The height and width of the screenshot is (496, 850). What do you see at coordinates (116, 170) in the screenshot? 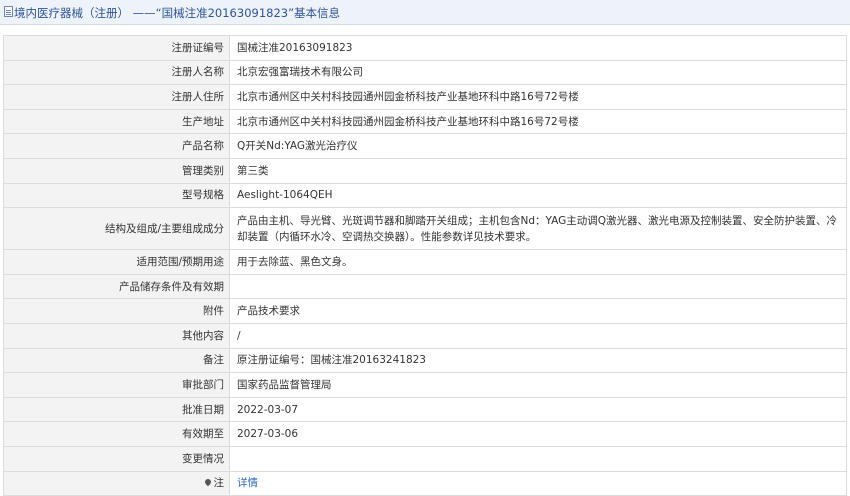
I see `row-label: 管理类别` at bounding box center [116, 170].